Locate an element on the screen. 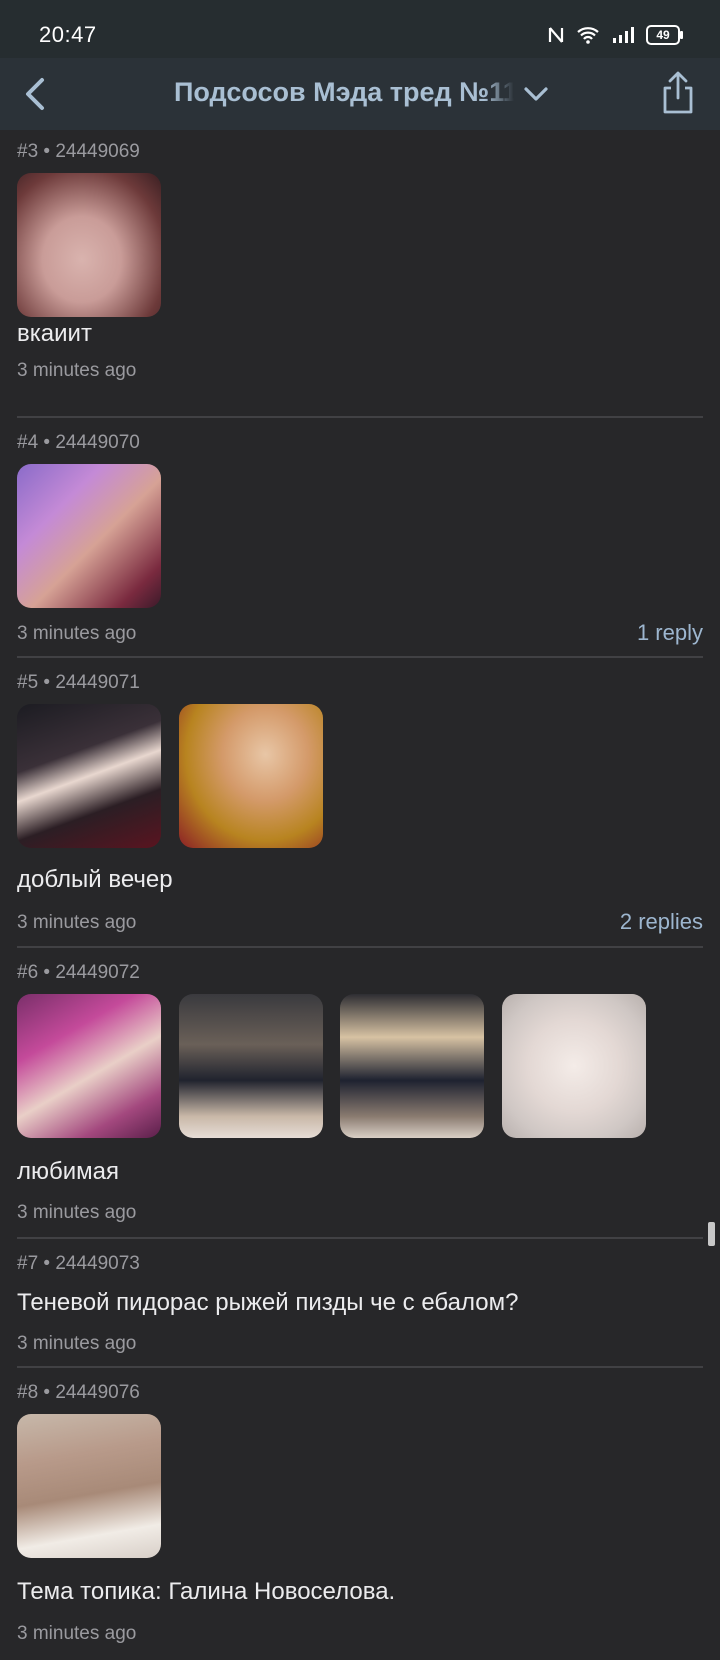  post-header: #4 • 24449070 is located at coordinates (78, 443).